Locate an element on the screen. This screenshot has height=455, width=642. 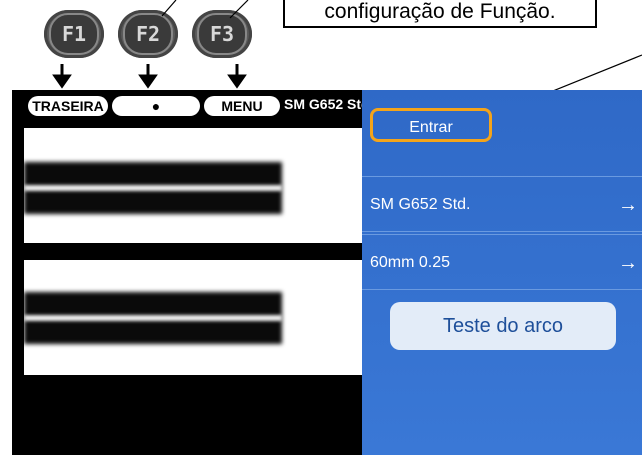
menu-soft-key-label: MENU is located at coordinates (242, 106).